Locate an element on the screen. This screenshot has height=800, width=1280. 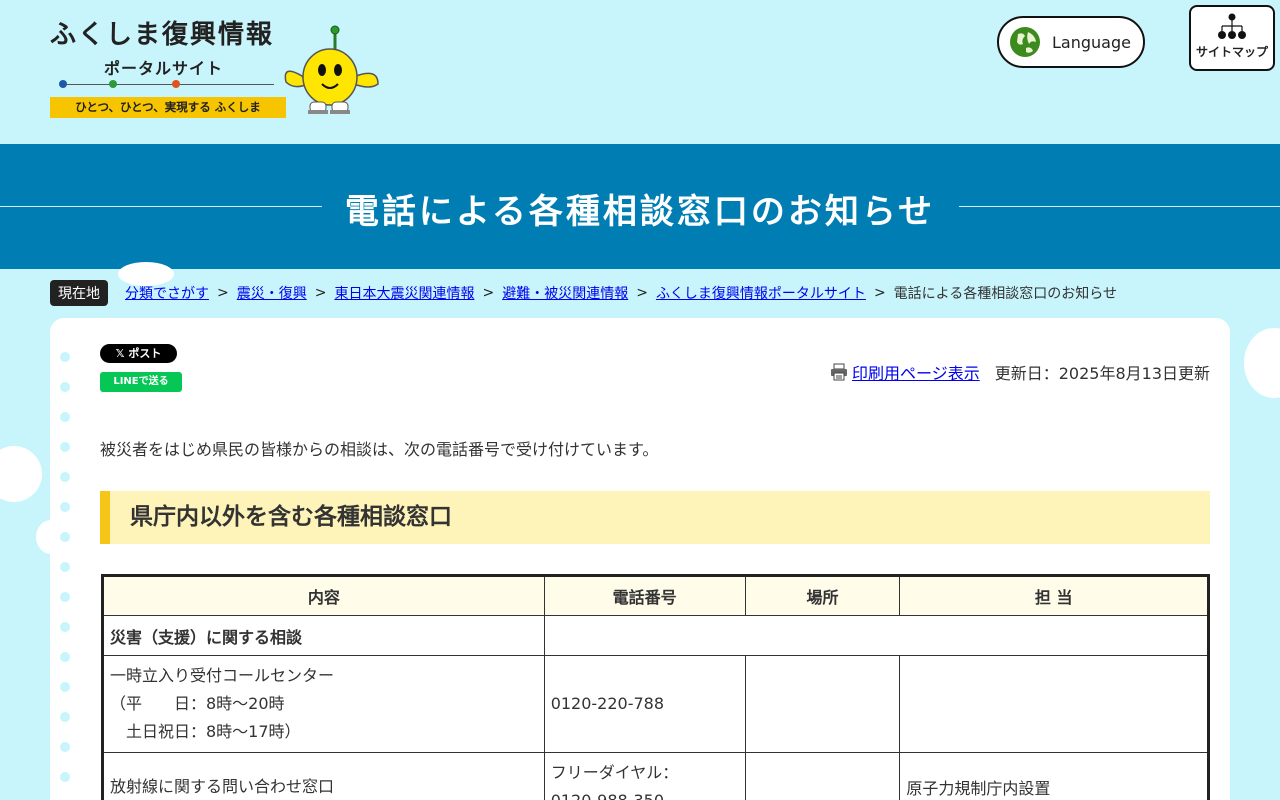
category-empty-cell is located at coordinates (876, 635).